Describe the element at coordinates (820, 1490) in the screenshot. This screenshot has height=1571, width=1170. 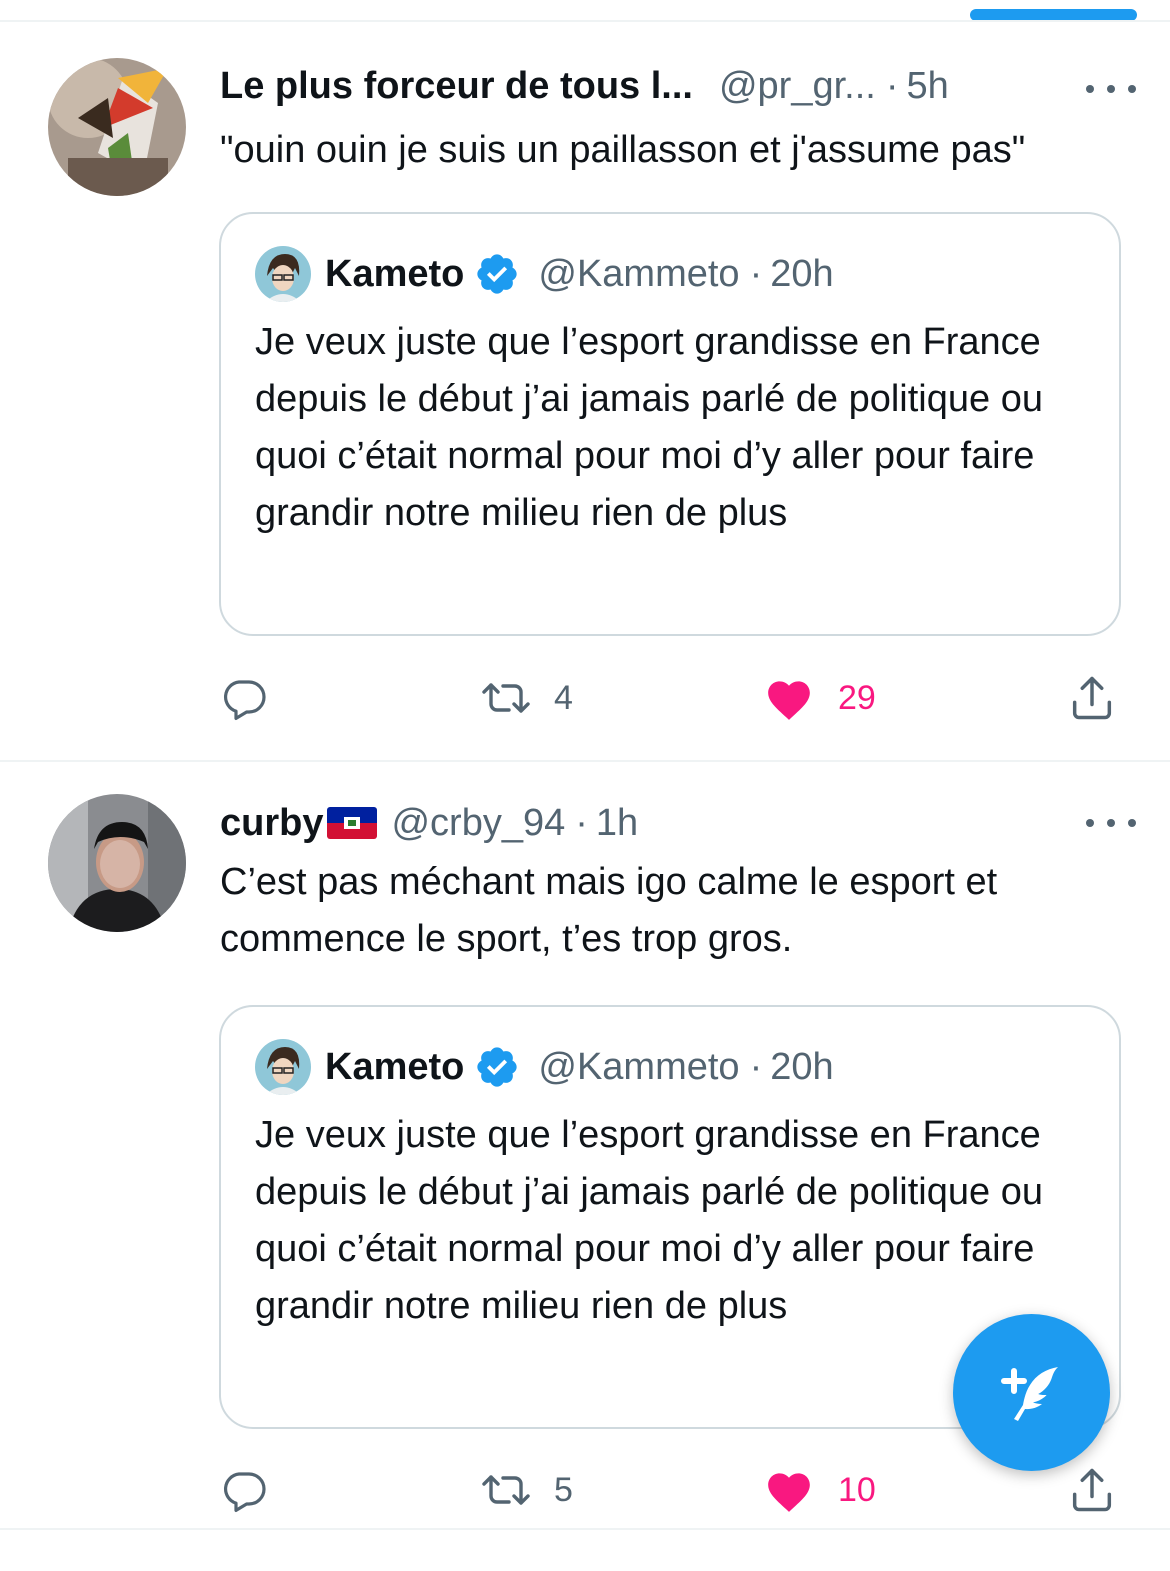
I see `like-button: 10` at that location.